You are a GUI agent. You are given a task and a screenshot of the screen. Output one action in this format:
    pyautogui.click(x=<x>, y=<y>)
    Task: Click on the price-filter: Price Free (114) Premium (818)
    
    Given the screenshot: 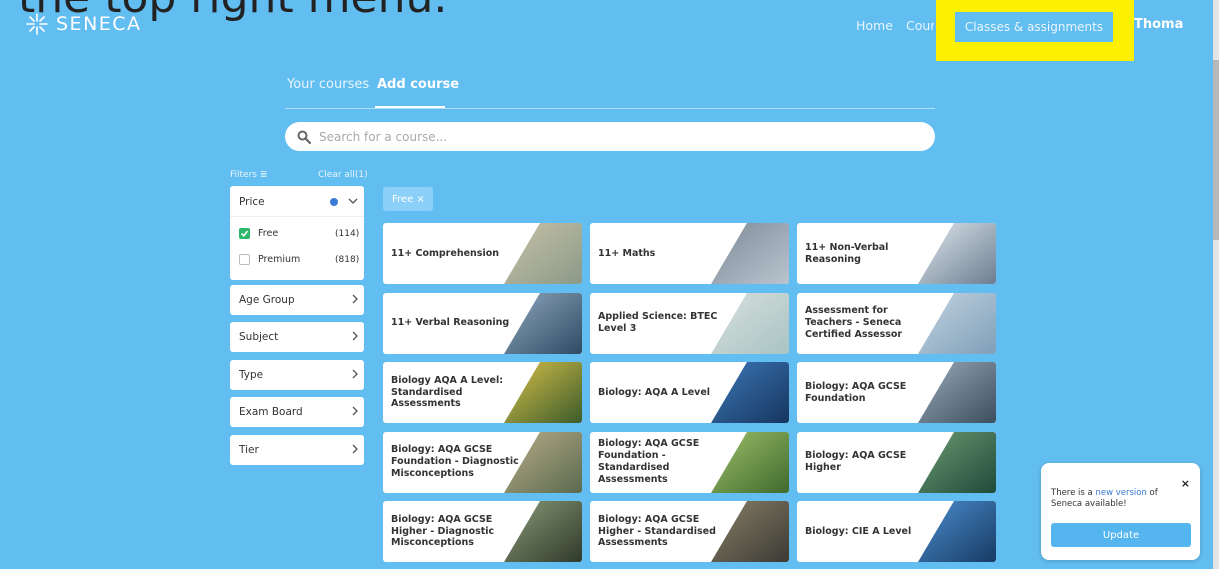 What is the action you would take?
    pyautogui.click(x=297, y=233)
    